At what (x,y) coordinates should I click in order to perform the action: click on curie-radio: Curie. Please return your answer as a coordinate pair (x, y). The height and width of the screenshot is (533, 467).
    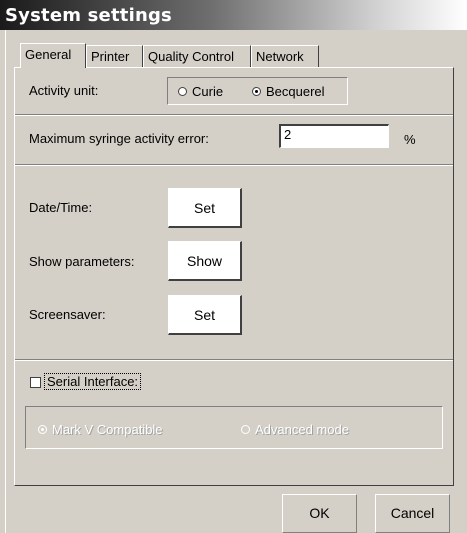
    Looking at the image, I should click on (200, 91).